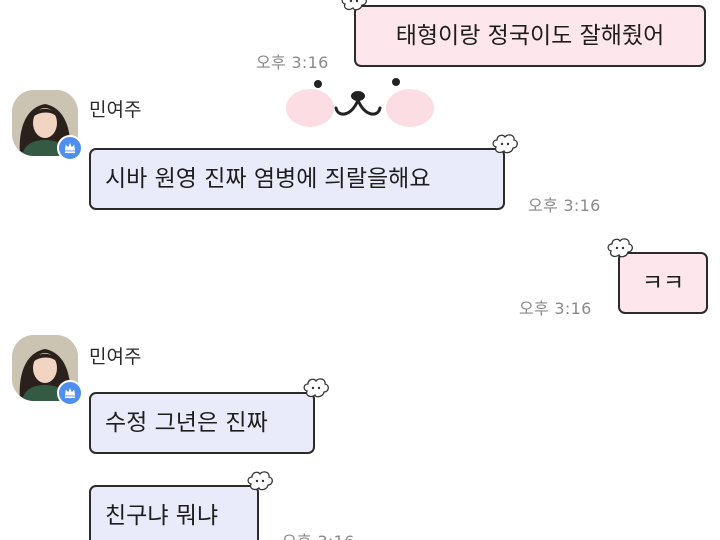 The width and height of the screenshot is (720, 540). I want to click on message-bubble-outgoing: 태형이랑 정국이도 잘해줬어, so click(530, 36).